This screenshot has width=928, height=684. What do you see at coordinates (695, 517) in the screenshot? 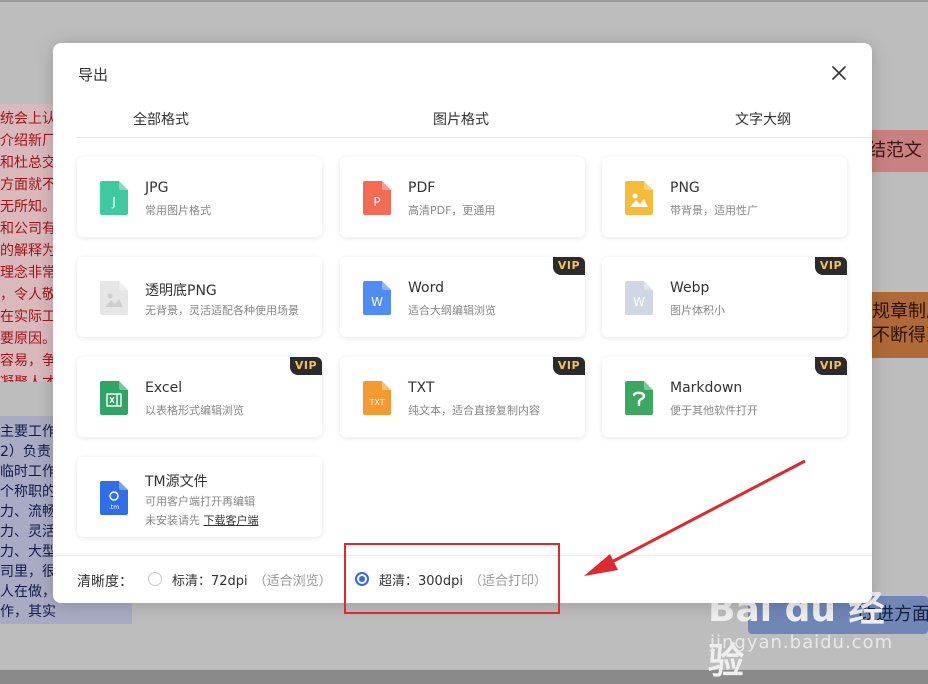
I see `annotation-arrow` at bounding box center [695, 517].